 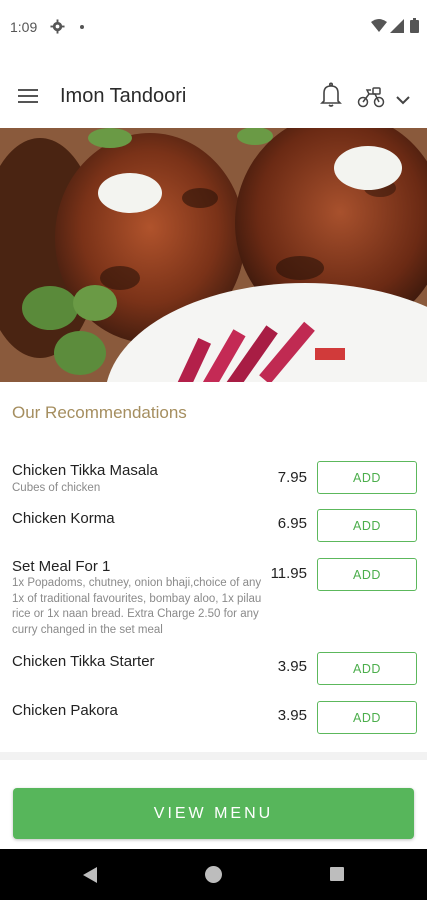 What do you see at coordinates (213, 756) in the screenshot?
I see `divider` at bounding box center [213, 756].